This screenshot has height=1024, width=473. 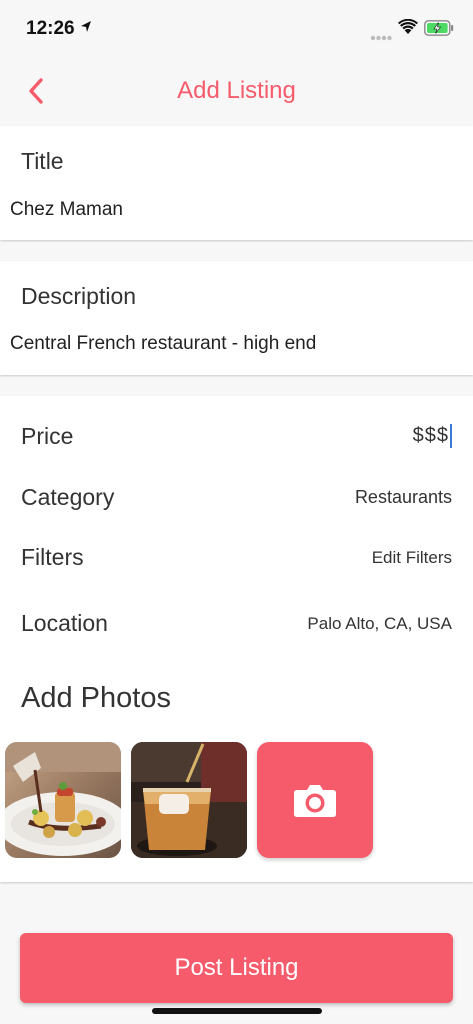 What do you see at coordinates (96, 698) in the screenshot?
I see `add-photos-title: Add Photos` at bounding box center [96, 698].